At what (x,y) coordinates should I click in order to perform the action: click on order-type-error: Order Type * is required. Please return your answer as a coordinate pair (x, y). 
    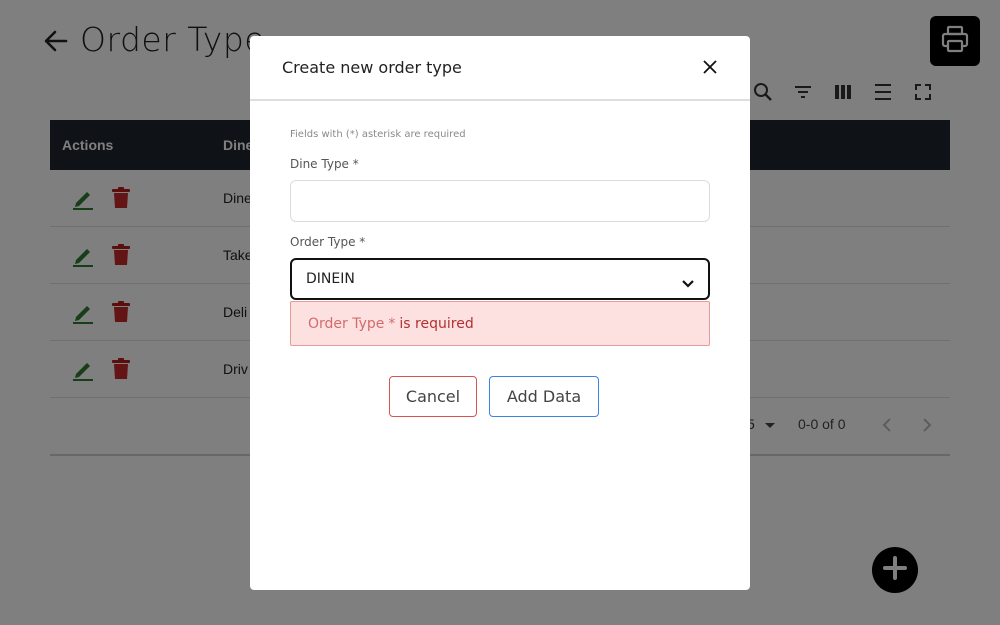
    Looking at the image, I should click on (500, 323).